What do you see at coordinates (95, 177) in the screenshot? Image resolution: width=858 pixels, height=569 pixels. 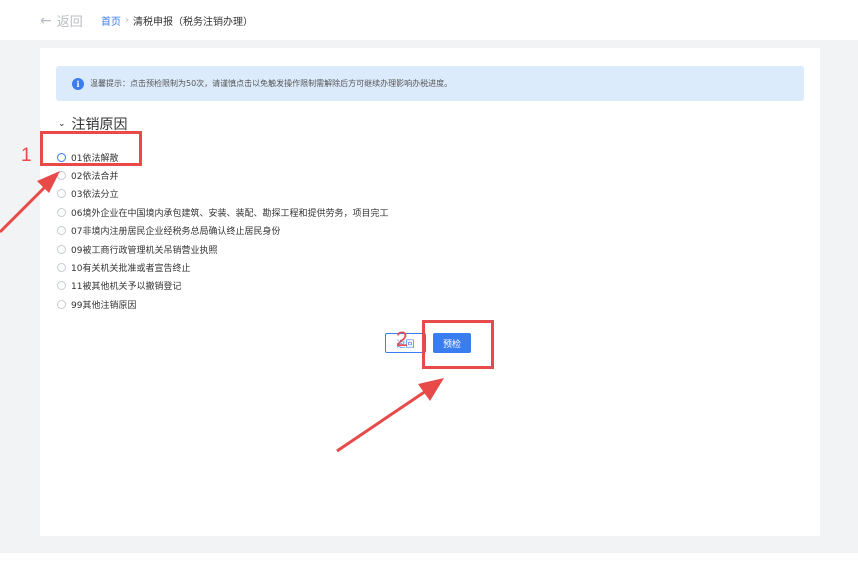 I see `reason-label: 02依法合并` at bounding box center [95, 177].